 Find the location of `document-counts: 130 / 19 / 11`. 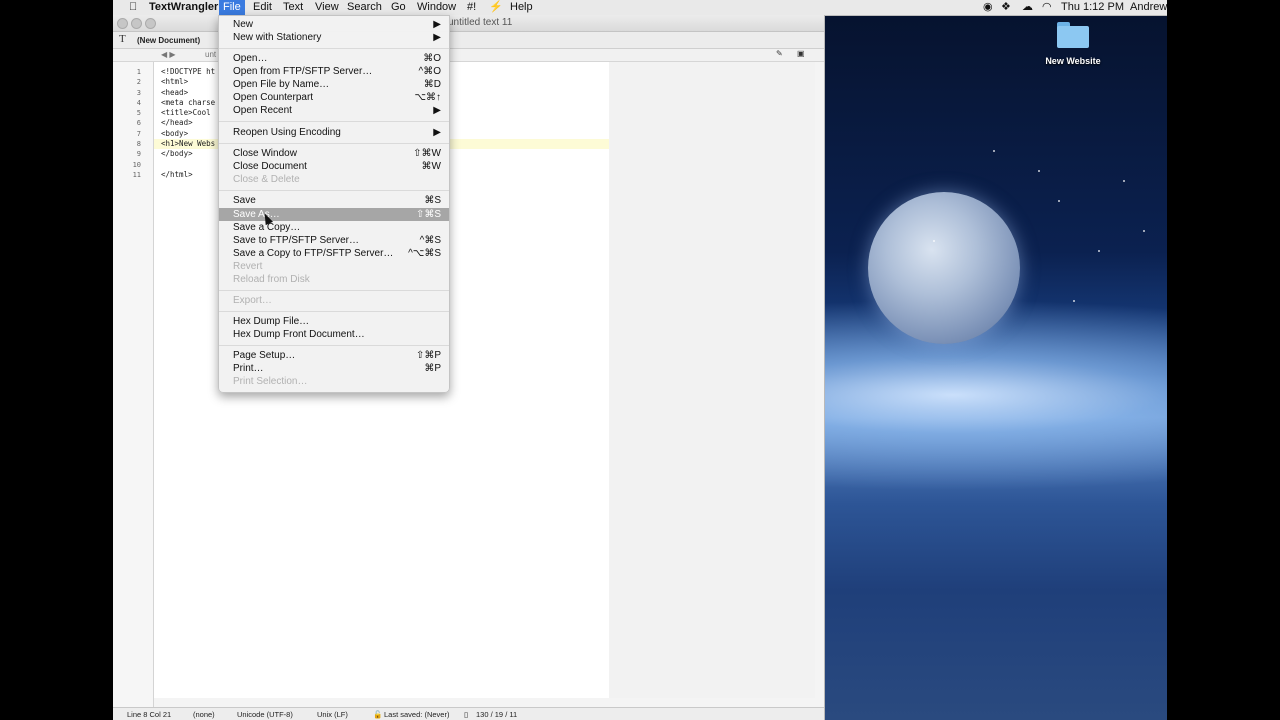

document-counts: 130 / 19 / 11 is located at coordinates (496, 714).